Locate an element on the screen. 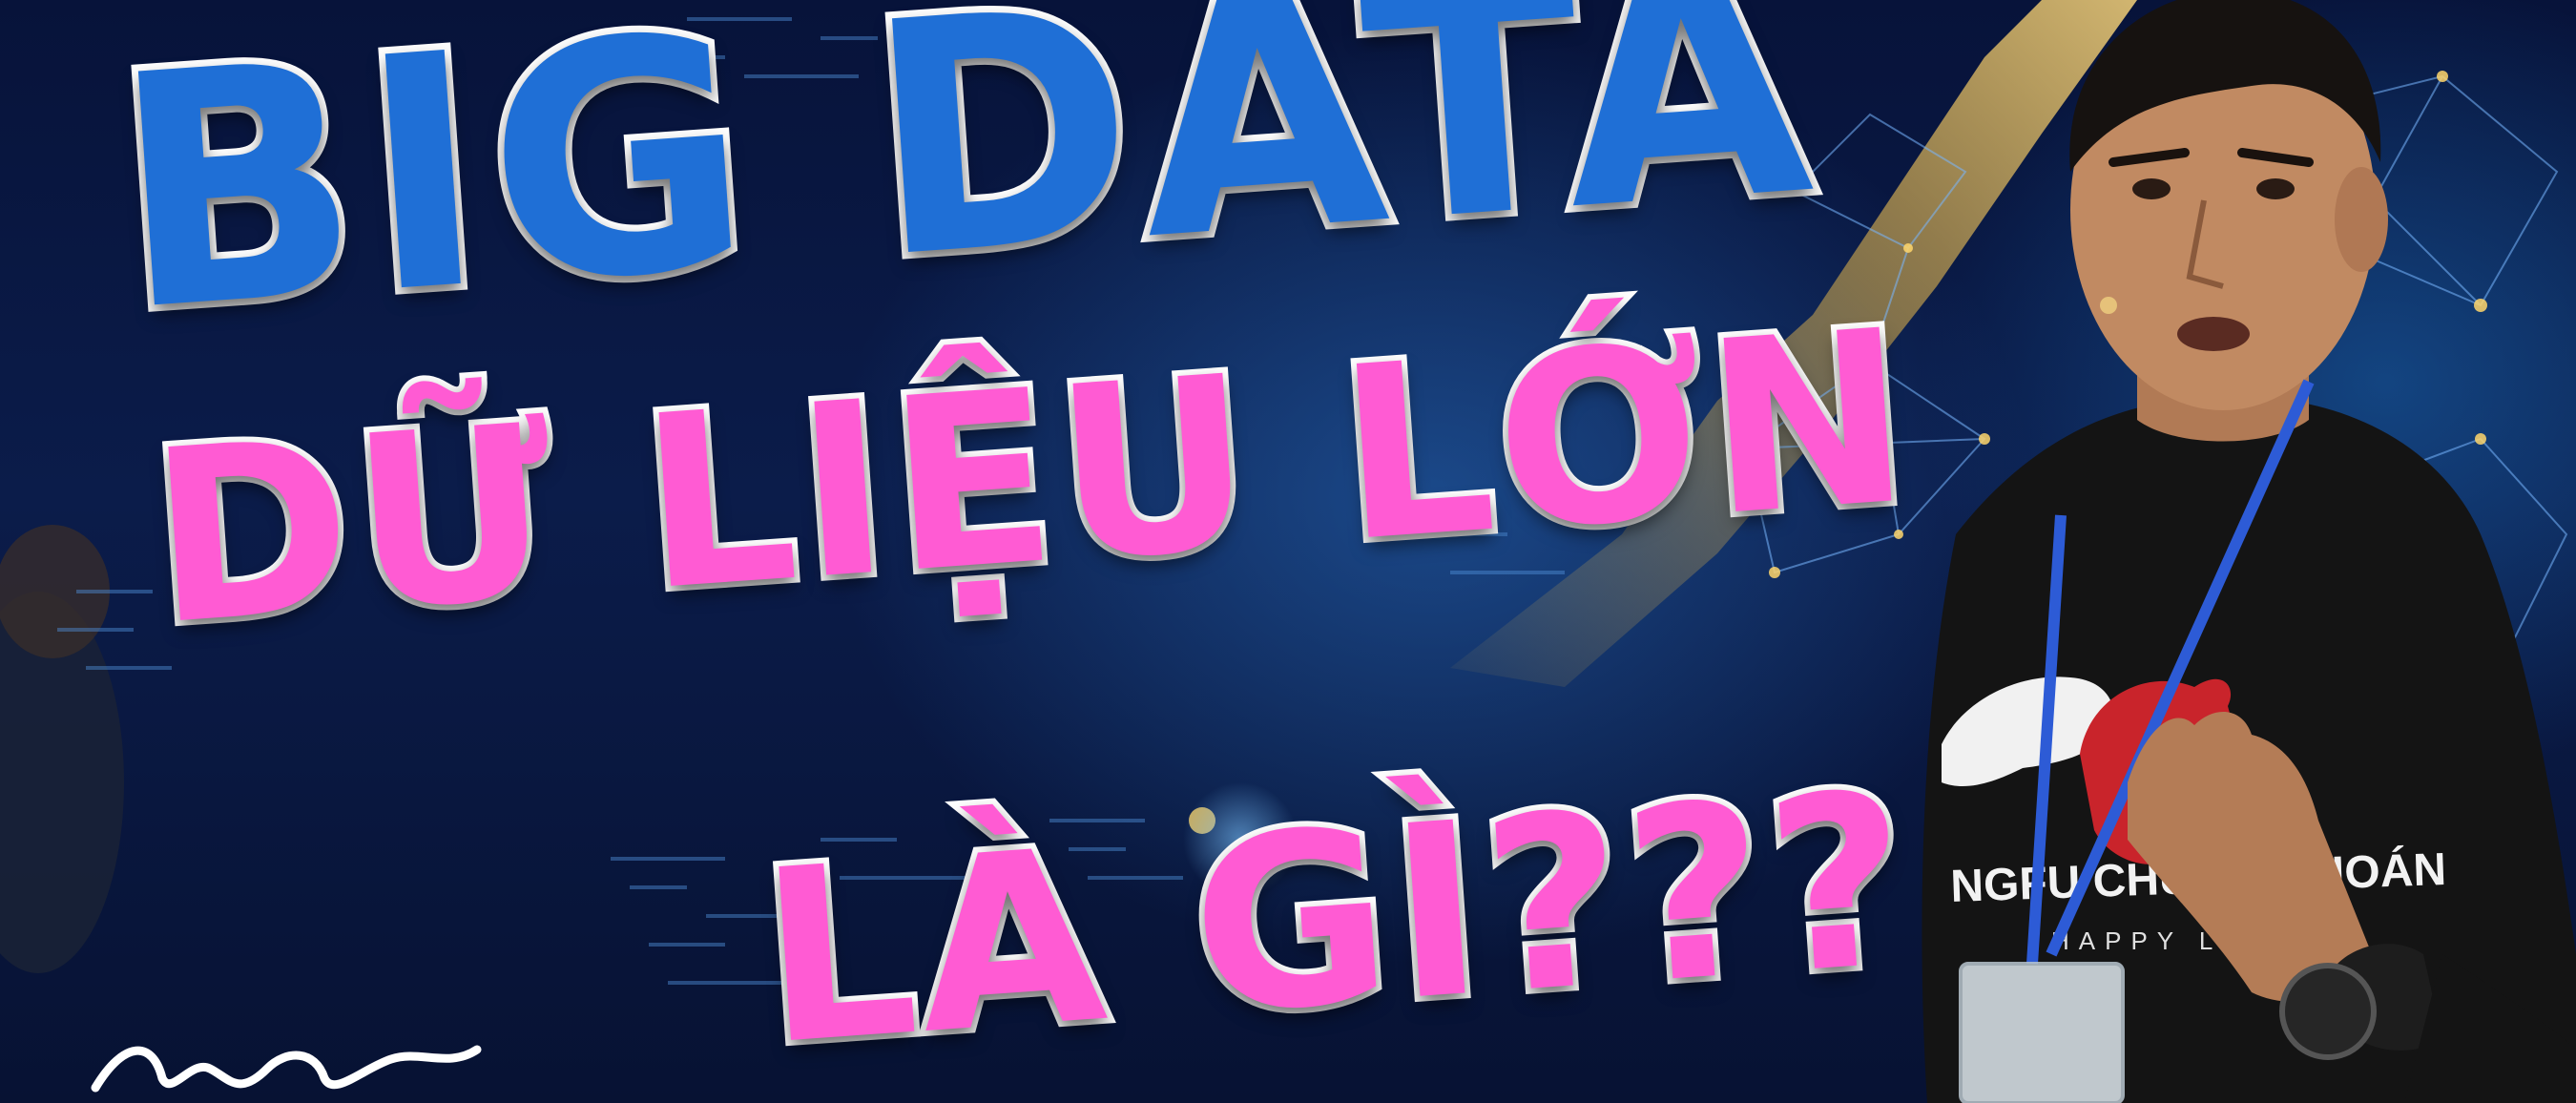  signature-scribble is located at coordinates (286, 1069).